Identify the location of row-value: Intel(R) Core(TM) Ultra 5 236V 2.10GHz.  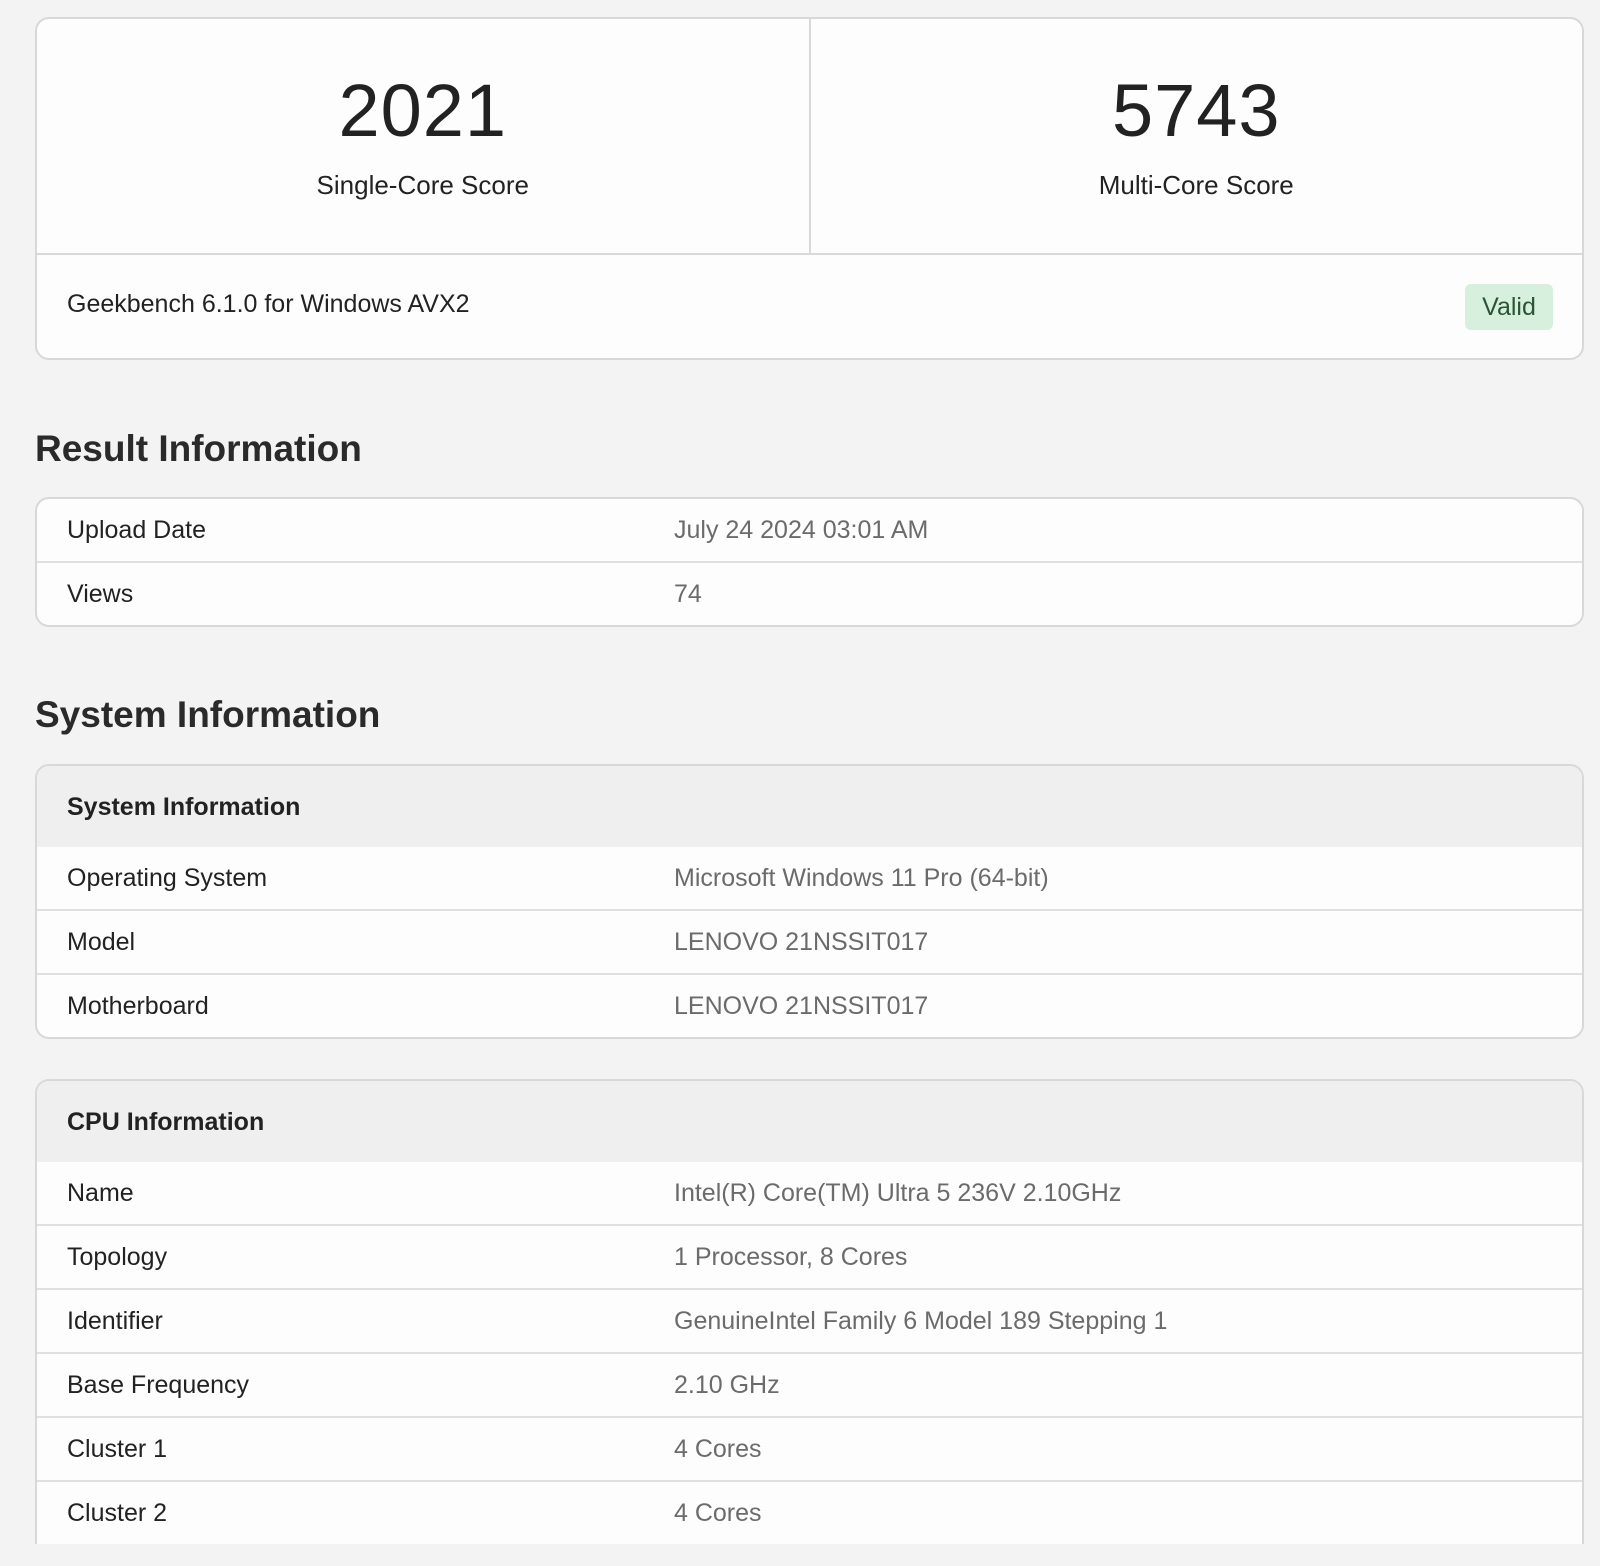
(898, 1192).